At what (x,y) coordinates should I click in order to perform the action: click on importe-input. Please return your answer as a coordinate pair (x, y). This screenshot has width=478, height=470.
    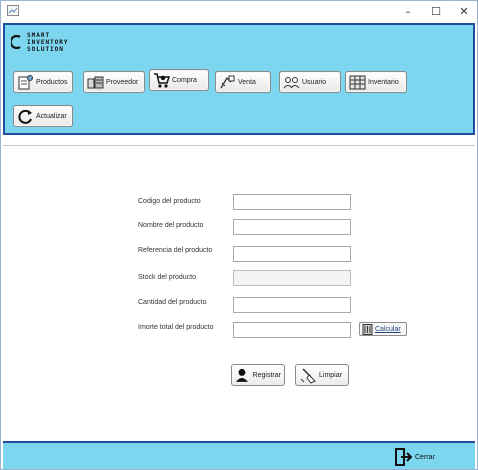
    Looking at the image, I should click on (292, 330).